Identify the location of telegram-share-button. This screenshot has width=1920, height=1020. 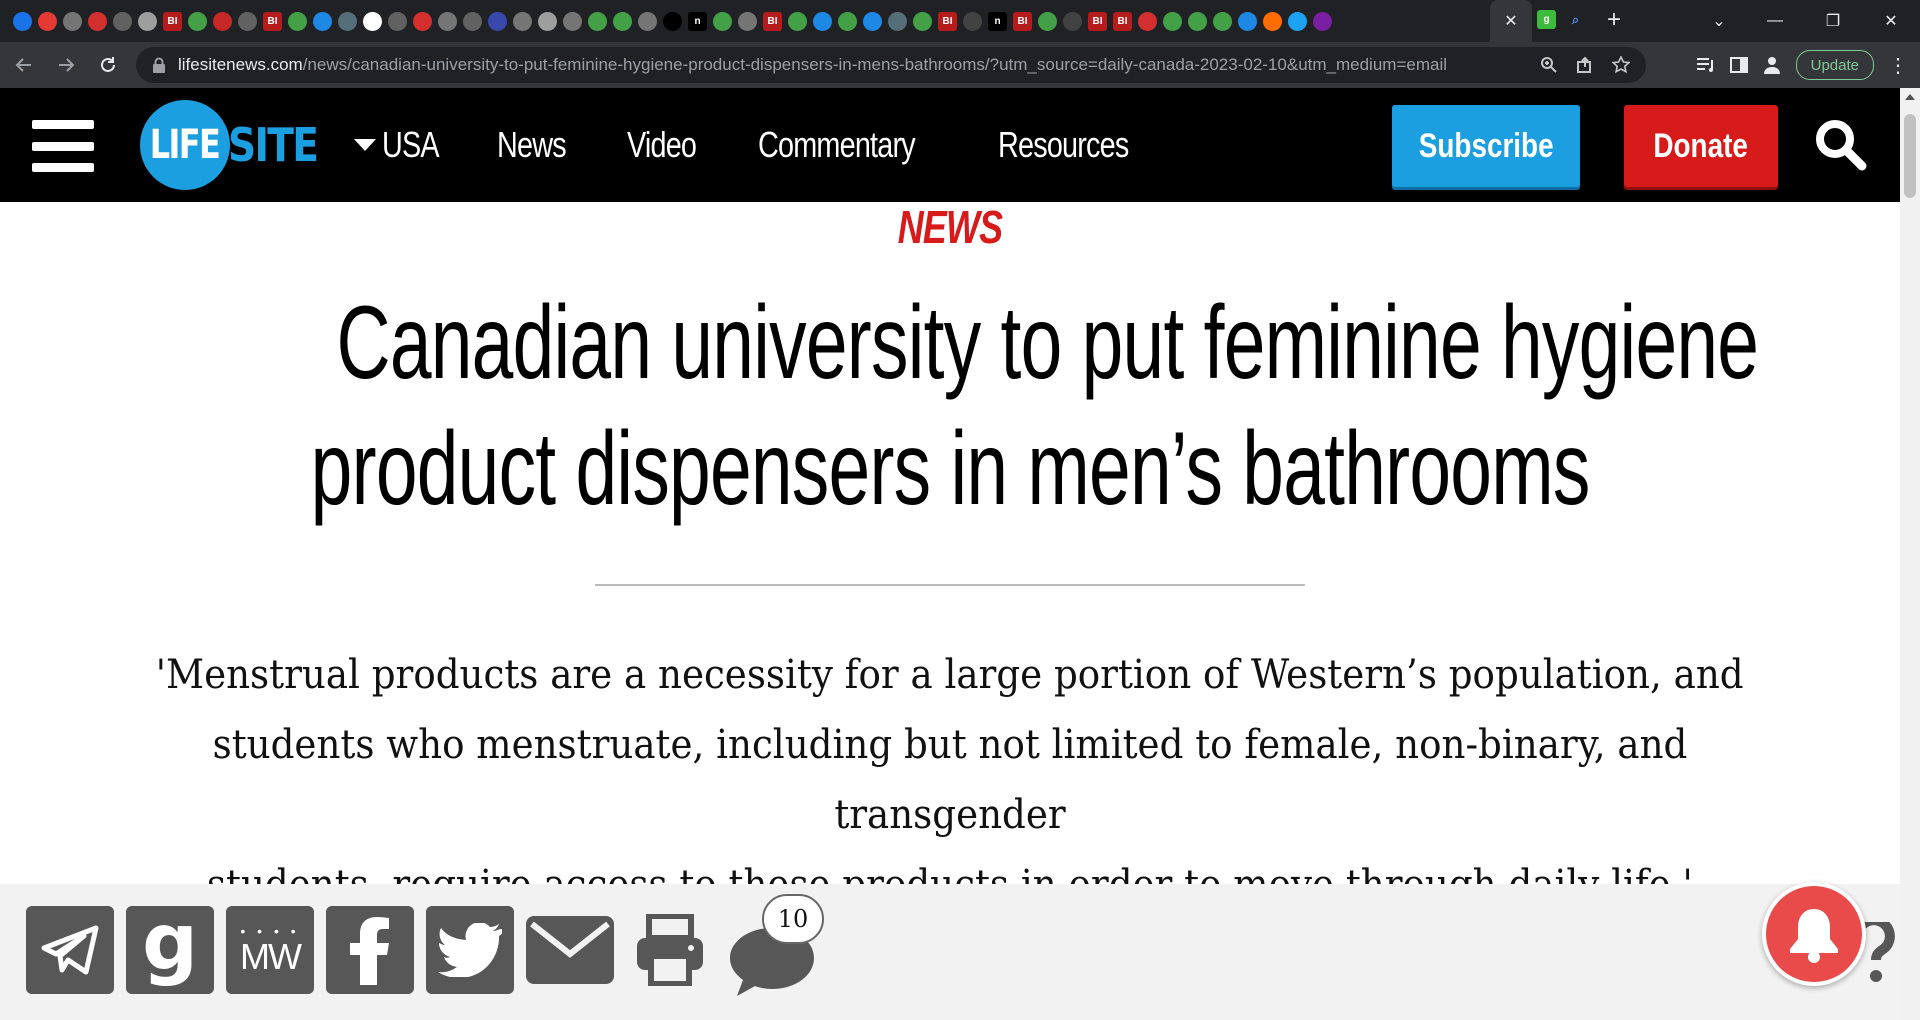
(70, 950).